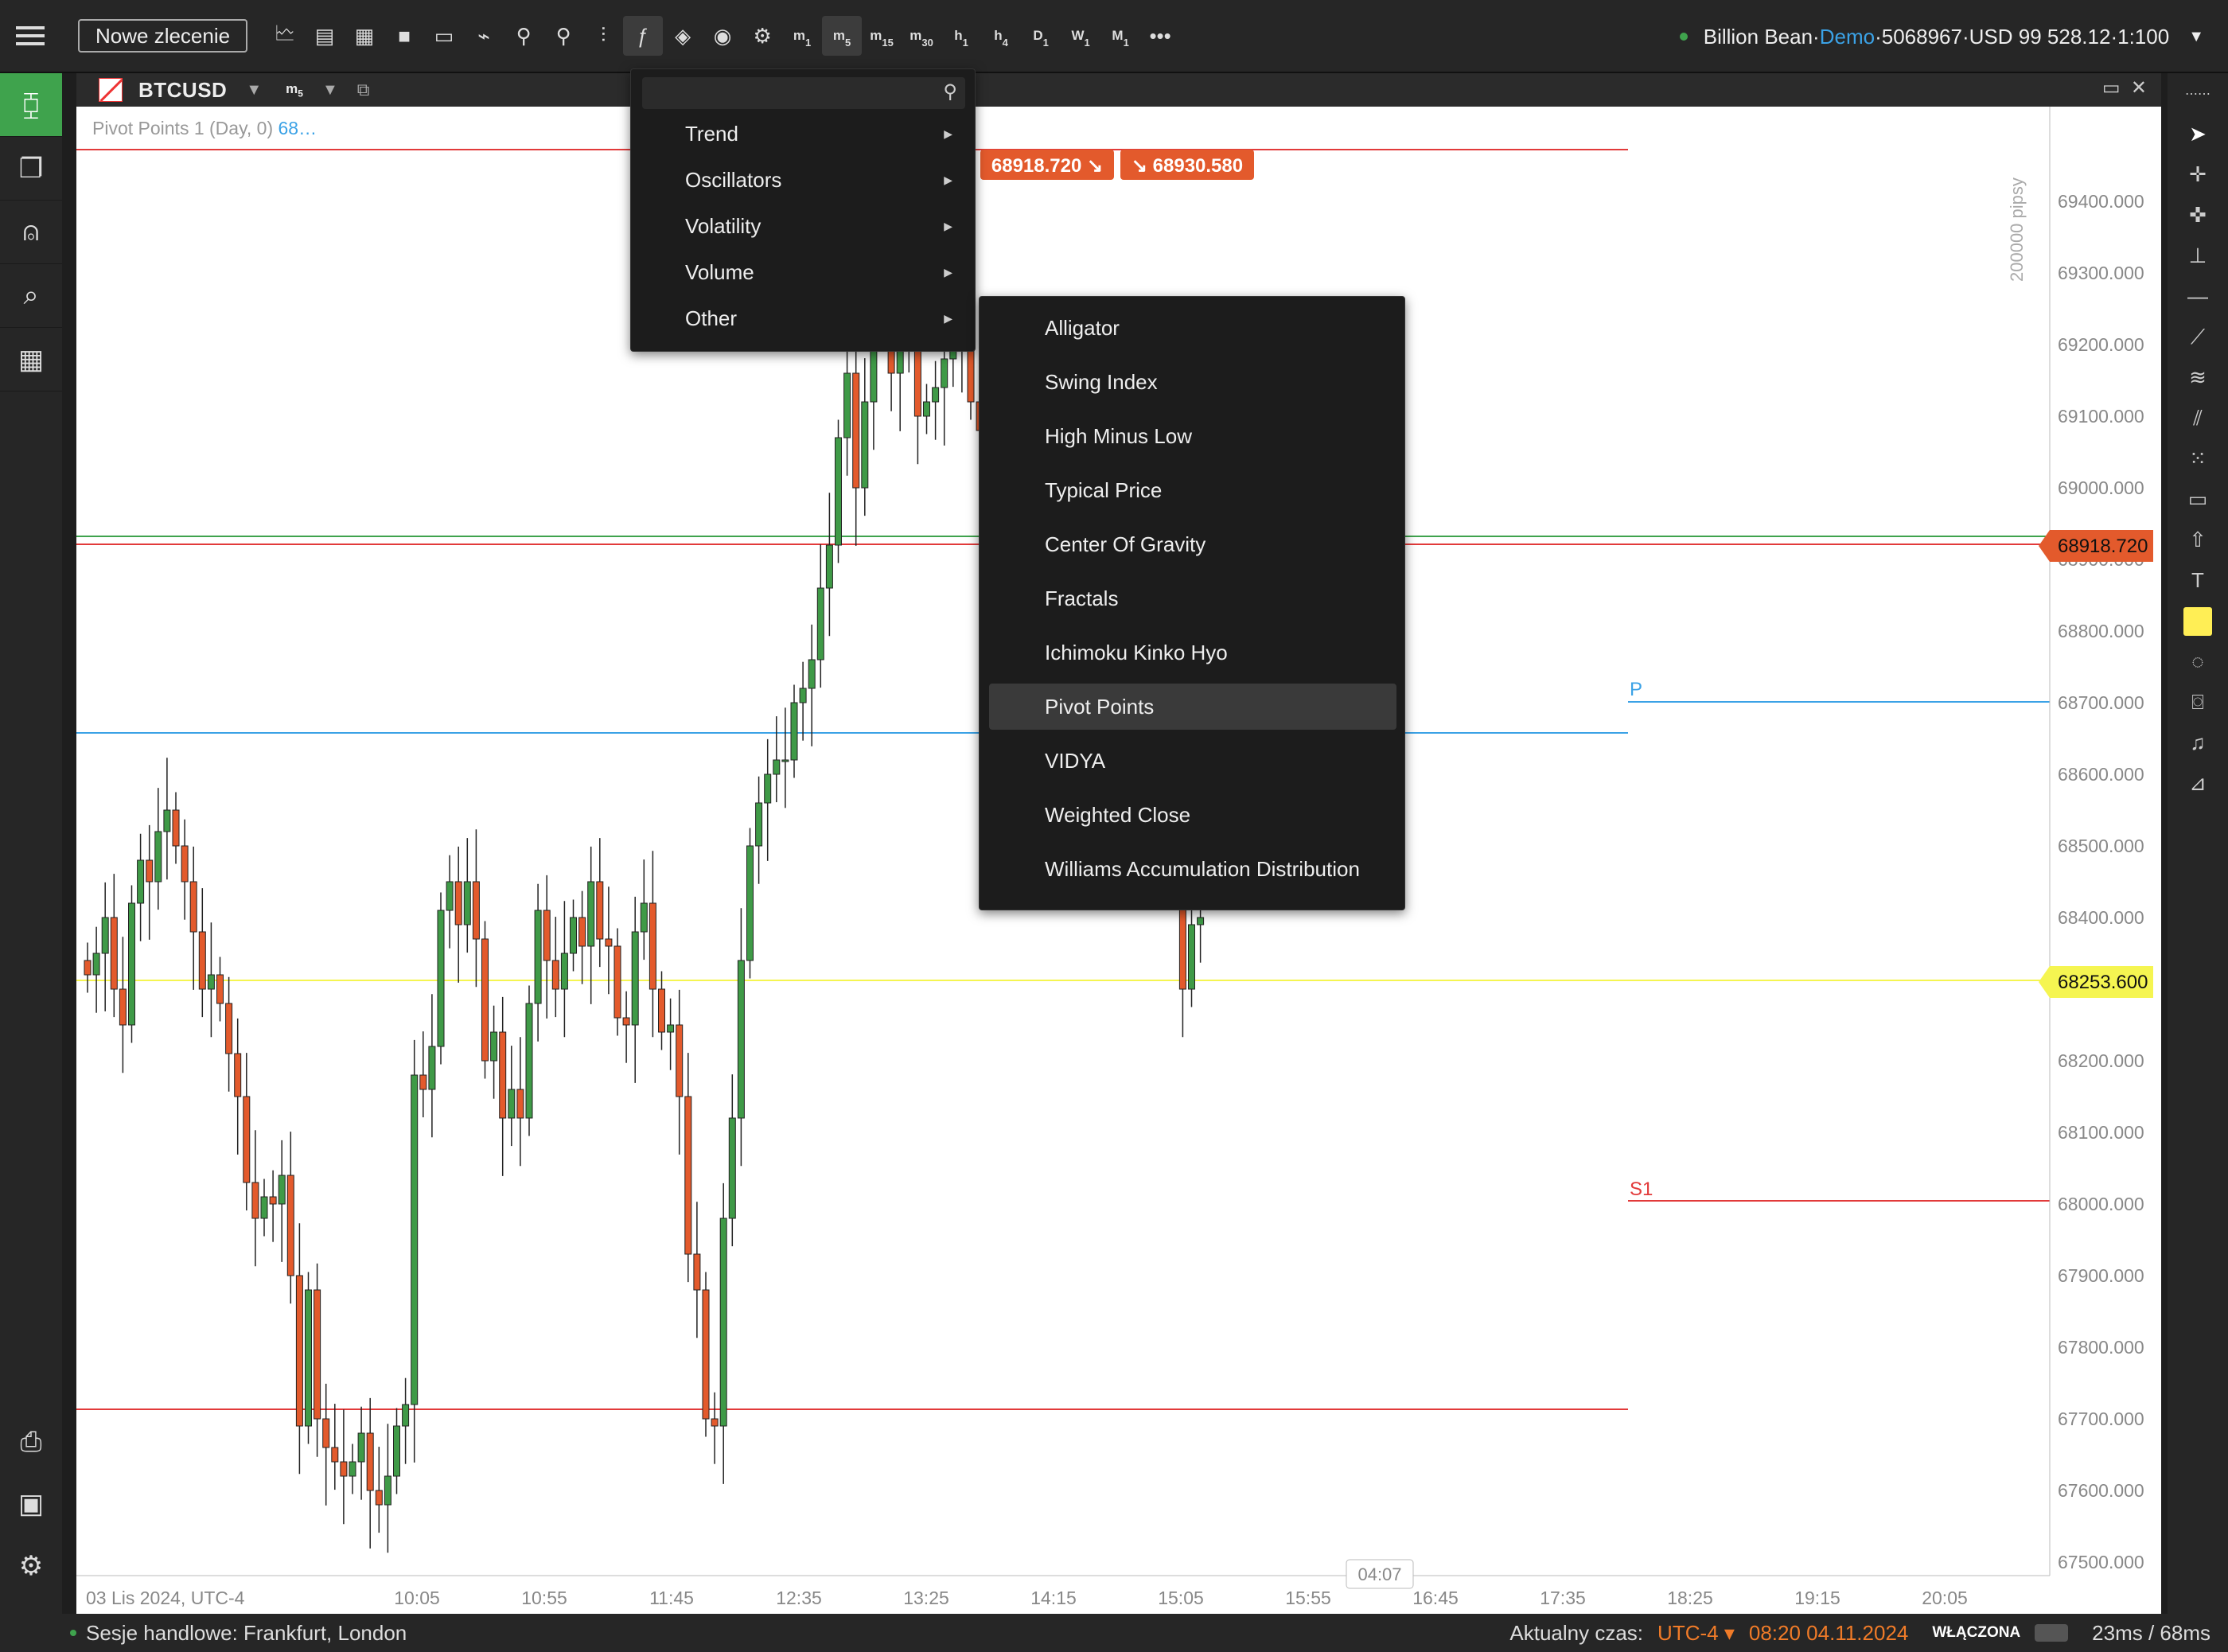  Describe the element at coordinates (294, 90) in the screenshot. I see `chart-timeframe: m5` at that location.